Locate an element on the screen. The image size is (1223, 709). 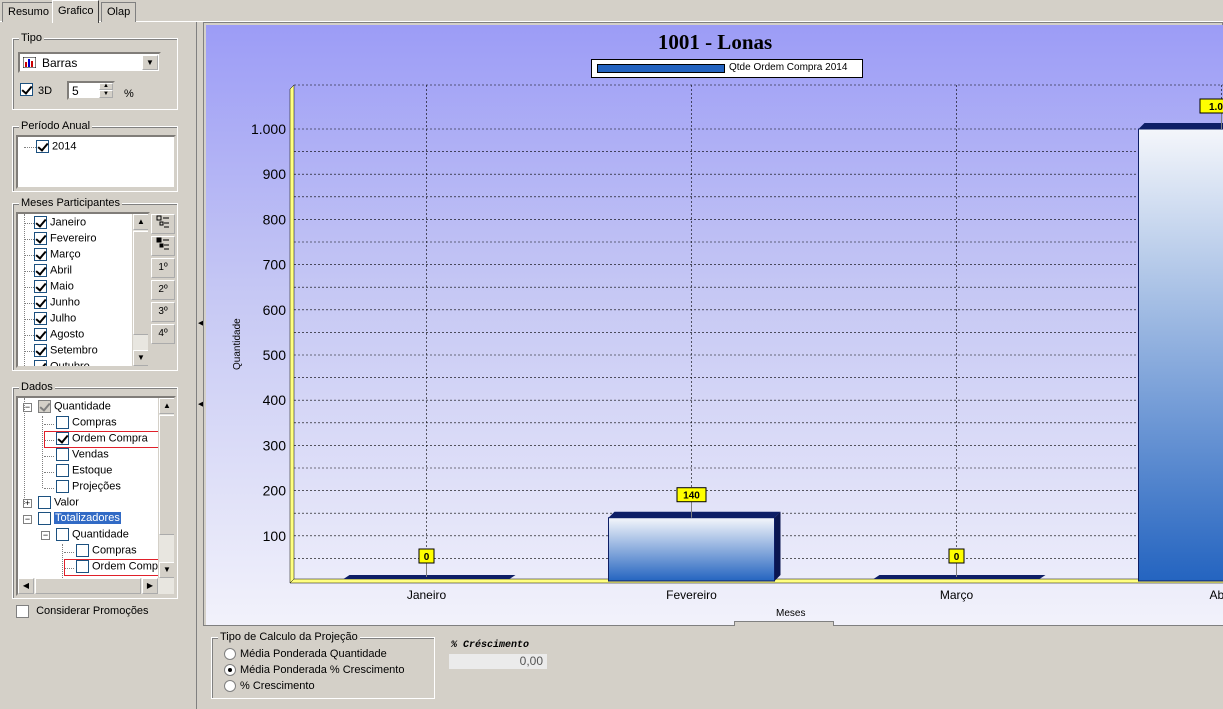
chart-type-select: Barras ▼ is located at coordinates (89, 62).